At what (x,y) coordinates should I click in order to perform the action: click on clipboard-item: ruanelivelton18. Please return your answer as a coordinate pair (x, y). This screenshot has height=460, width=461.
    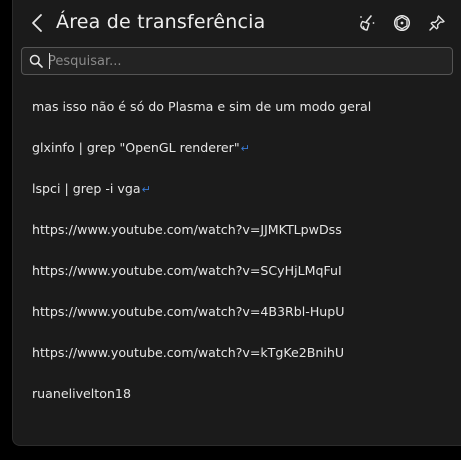
    Looking at the image, I should click on (237, 395).